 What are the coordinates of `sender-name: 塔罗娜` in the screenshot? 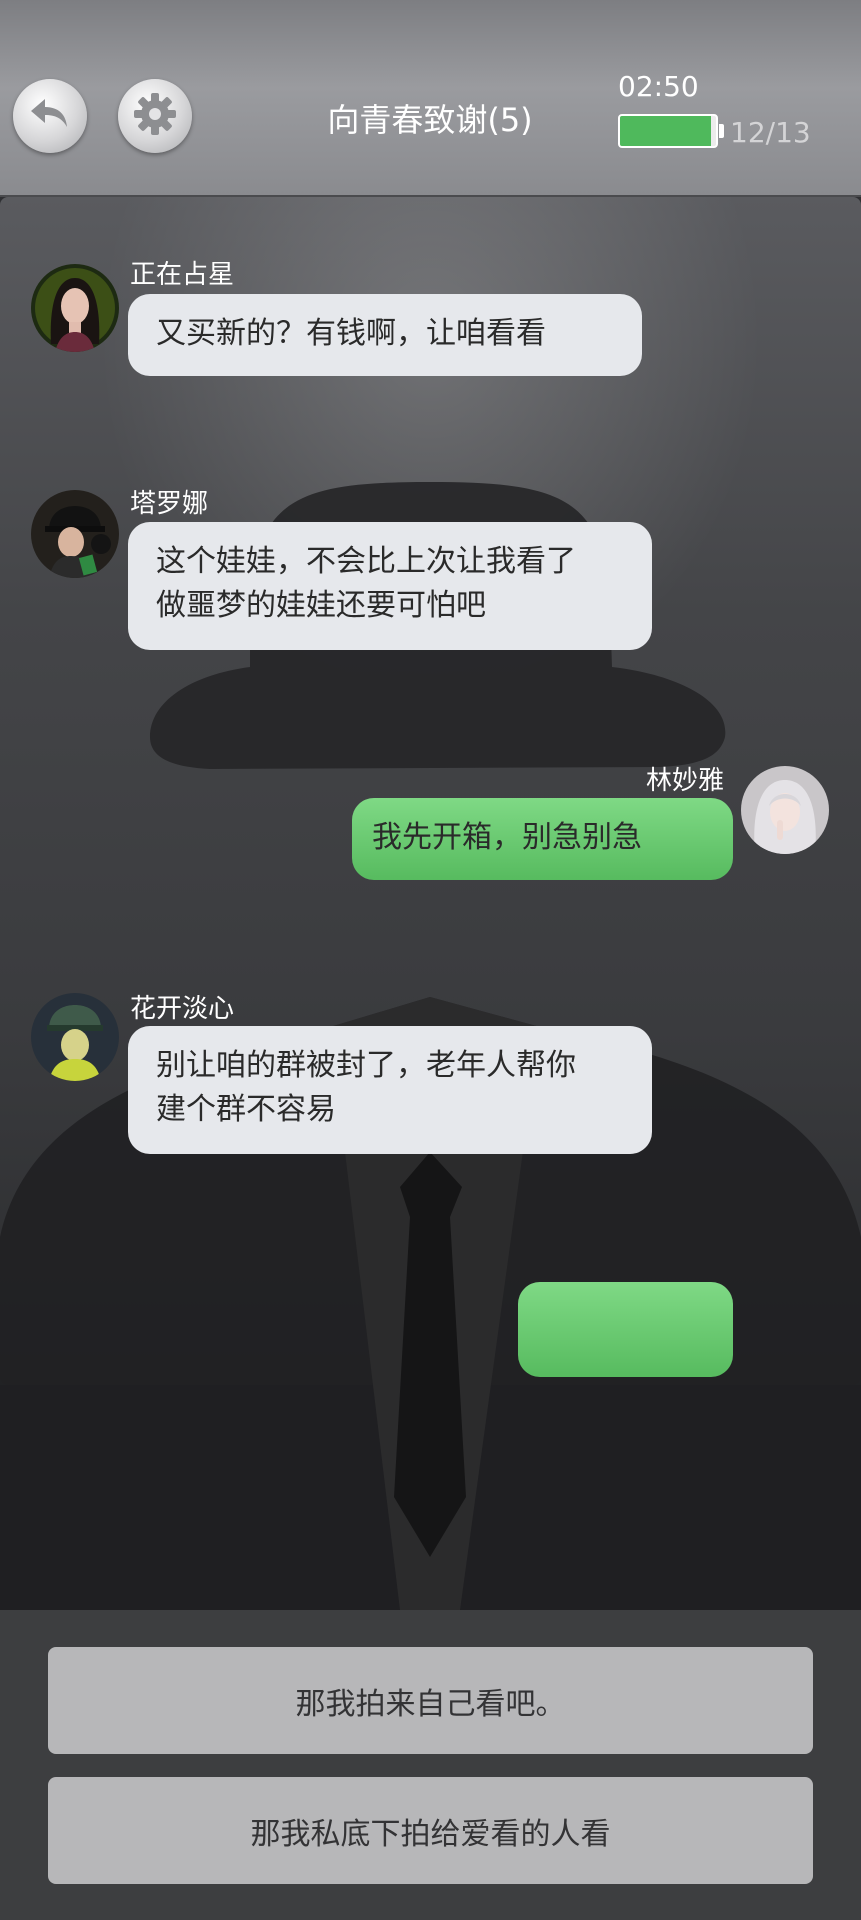 It's located at (169, 504).